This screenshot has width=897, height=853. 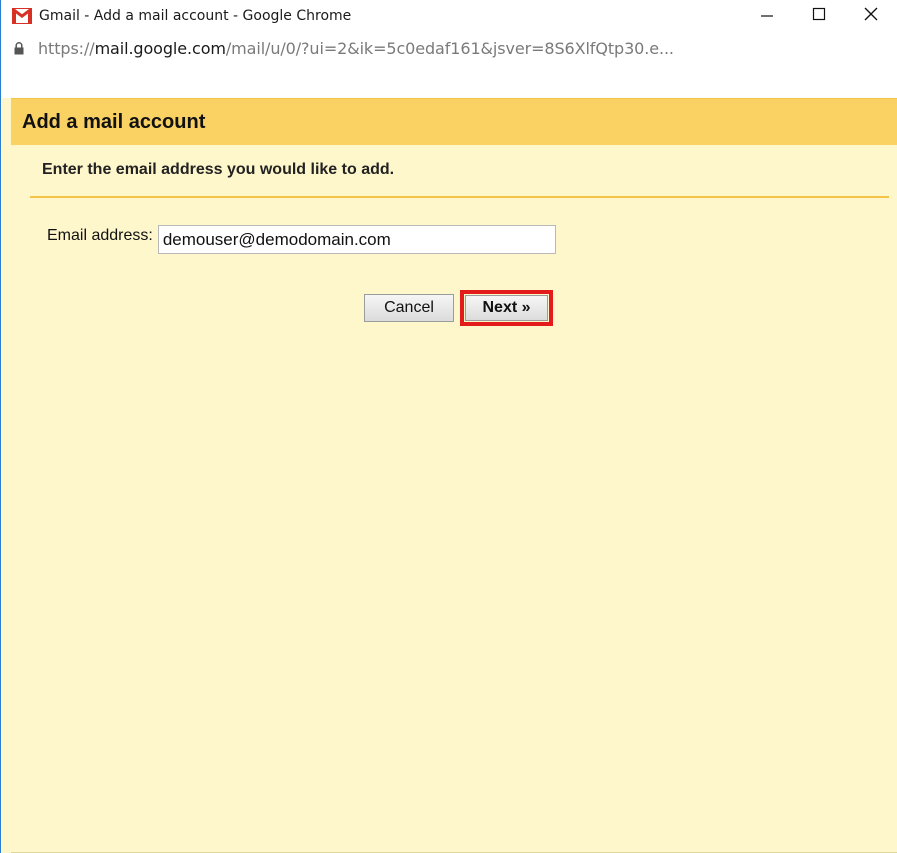 I want to click on close-icon, so click(x=871, y=16).